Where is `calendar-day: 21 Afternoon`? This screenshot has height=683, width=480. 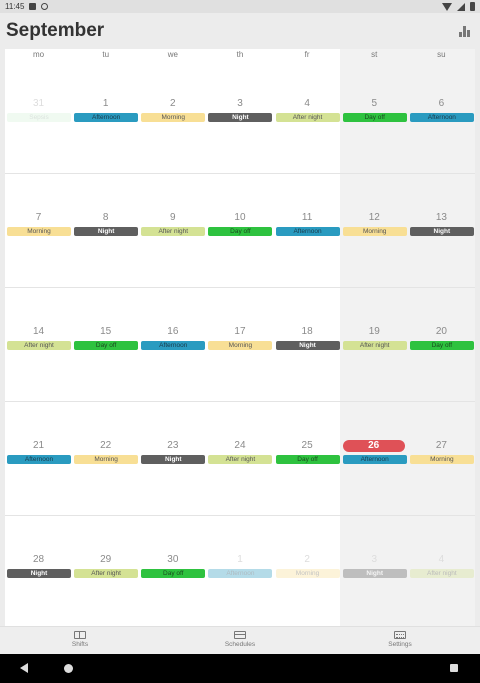
calendar-day: 21 Afternoon is located at coordinates (38, 459).